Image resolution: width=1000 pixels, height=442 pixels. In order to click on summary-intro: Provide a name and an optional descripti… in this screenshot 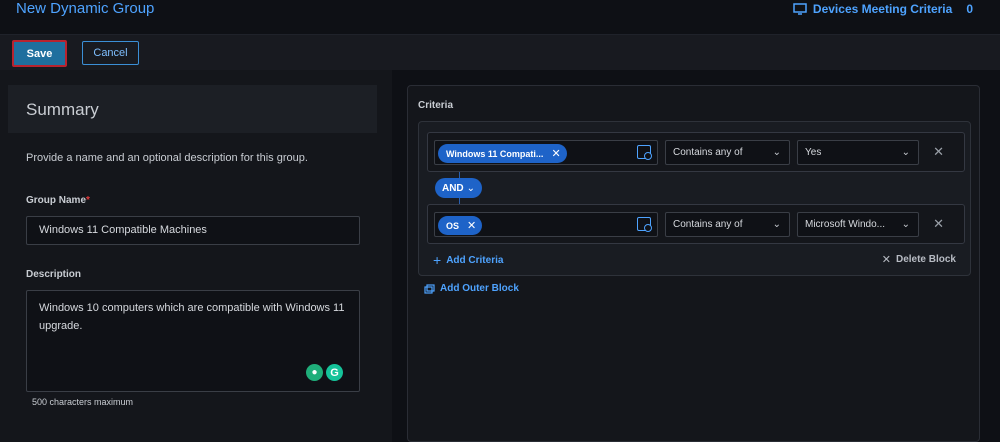, I will do `click(167, 158)`.